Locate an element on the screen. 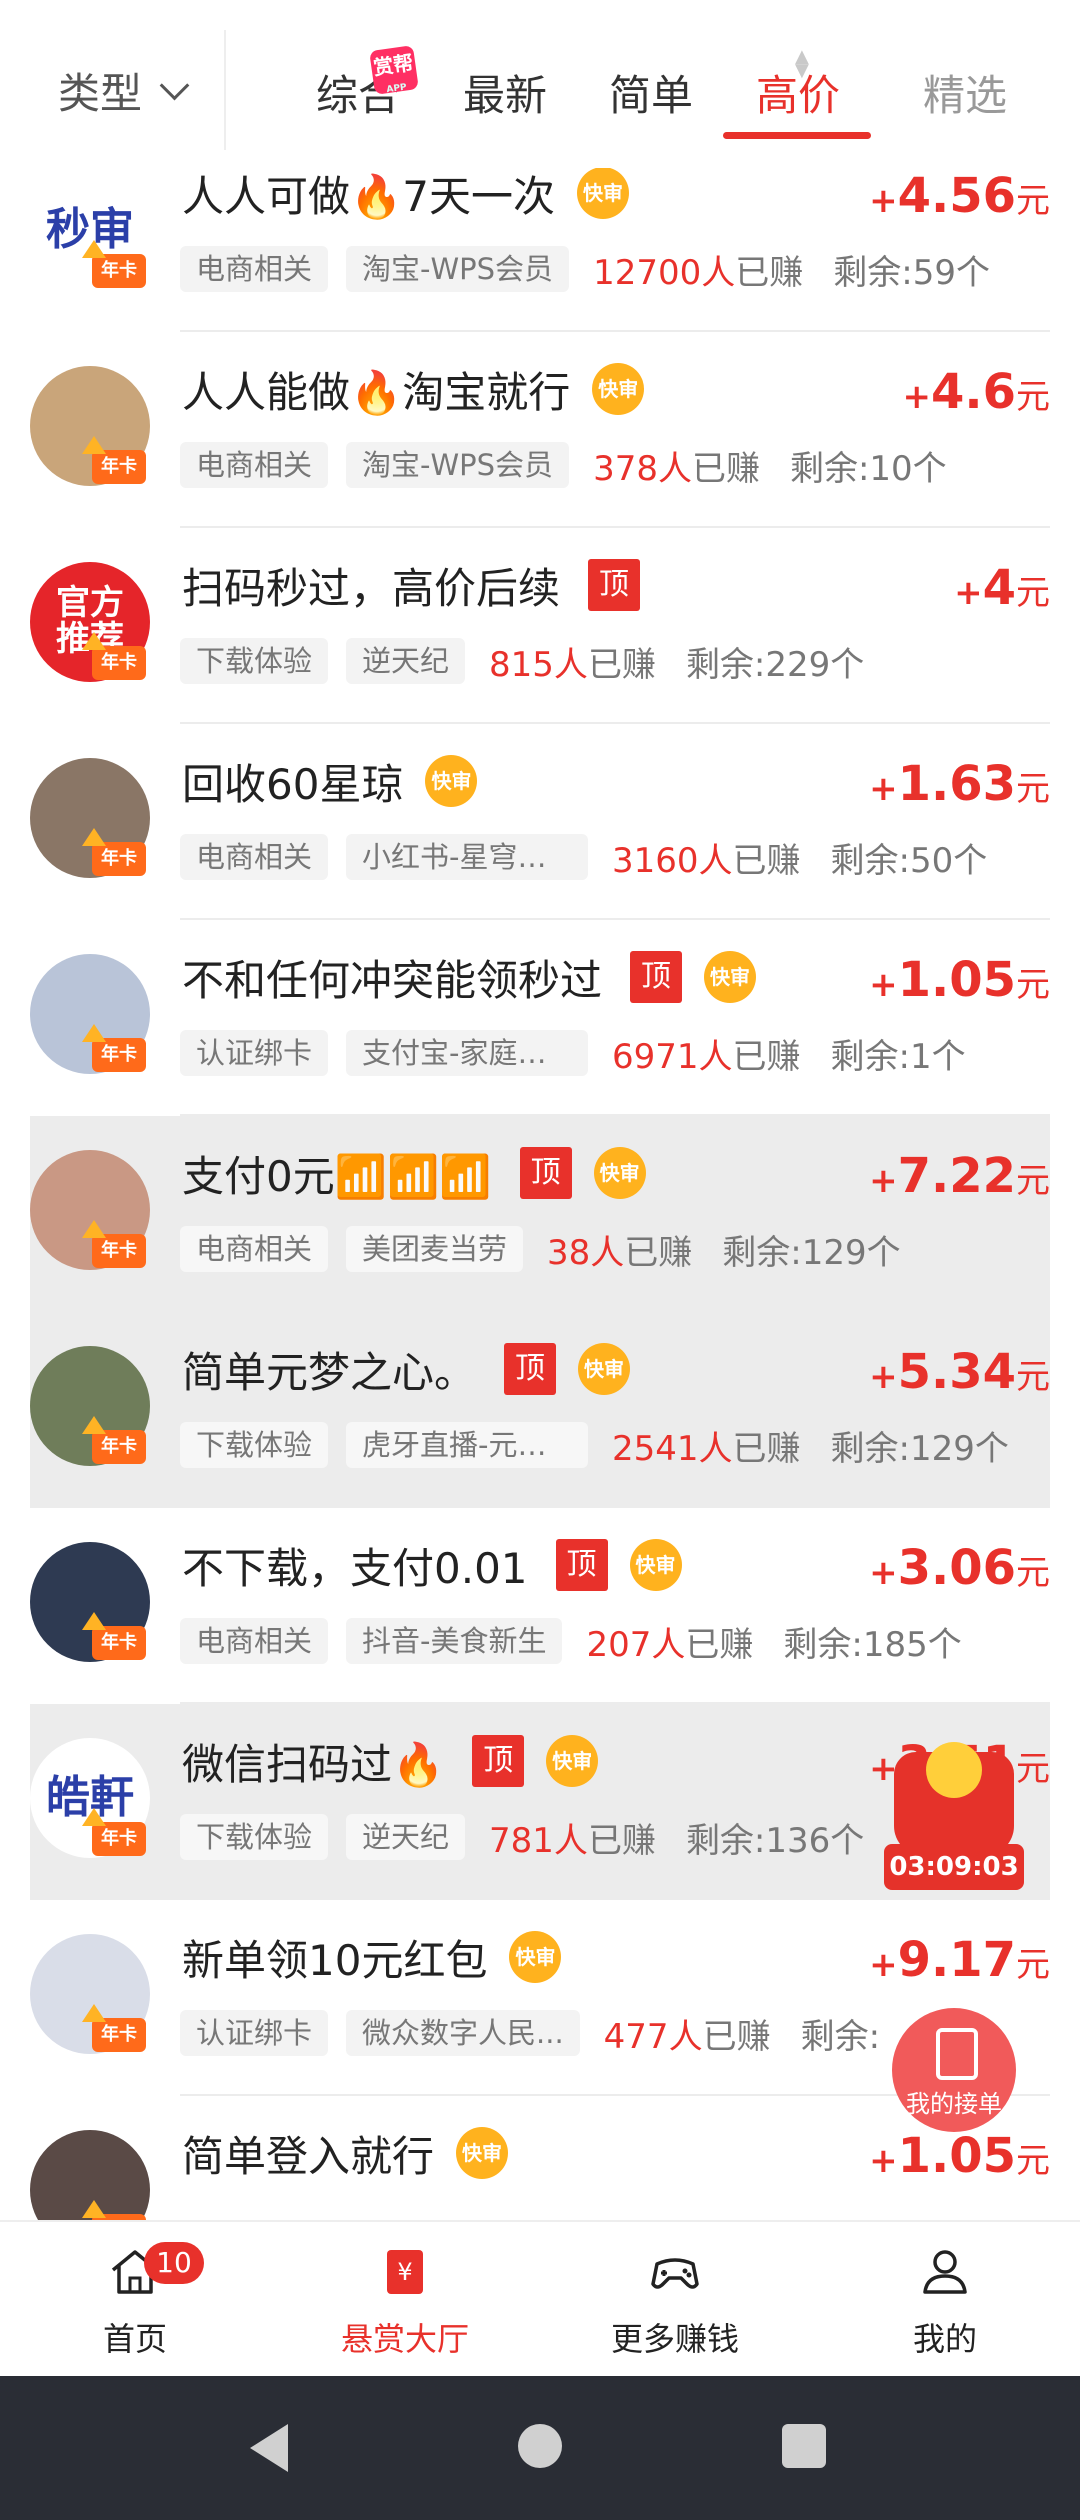 Image resolution: width=1080 pixels, height=2520 pixels. price-value: 9.17 is located at coordinates (956, 1960).